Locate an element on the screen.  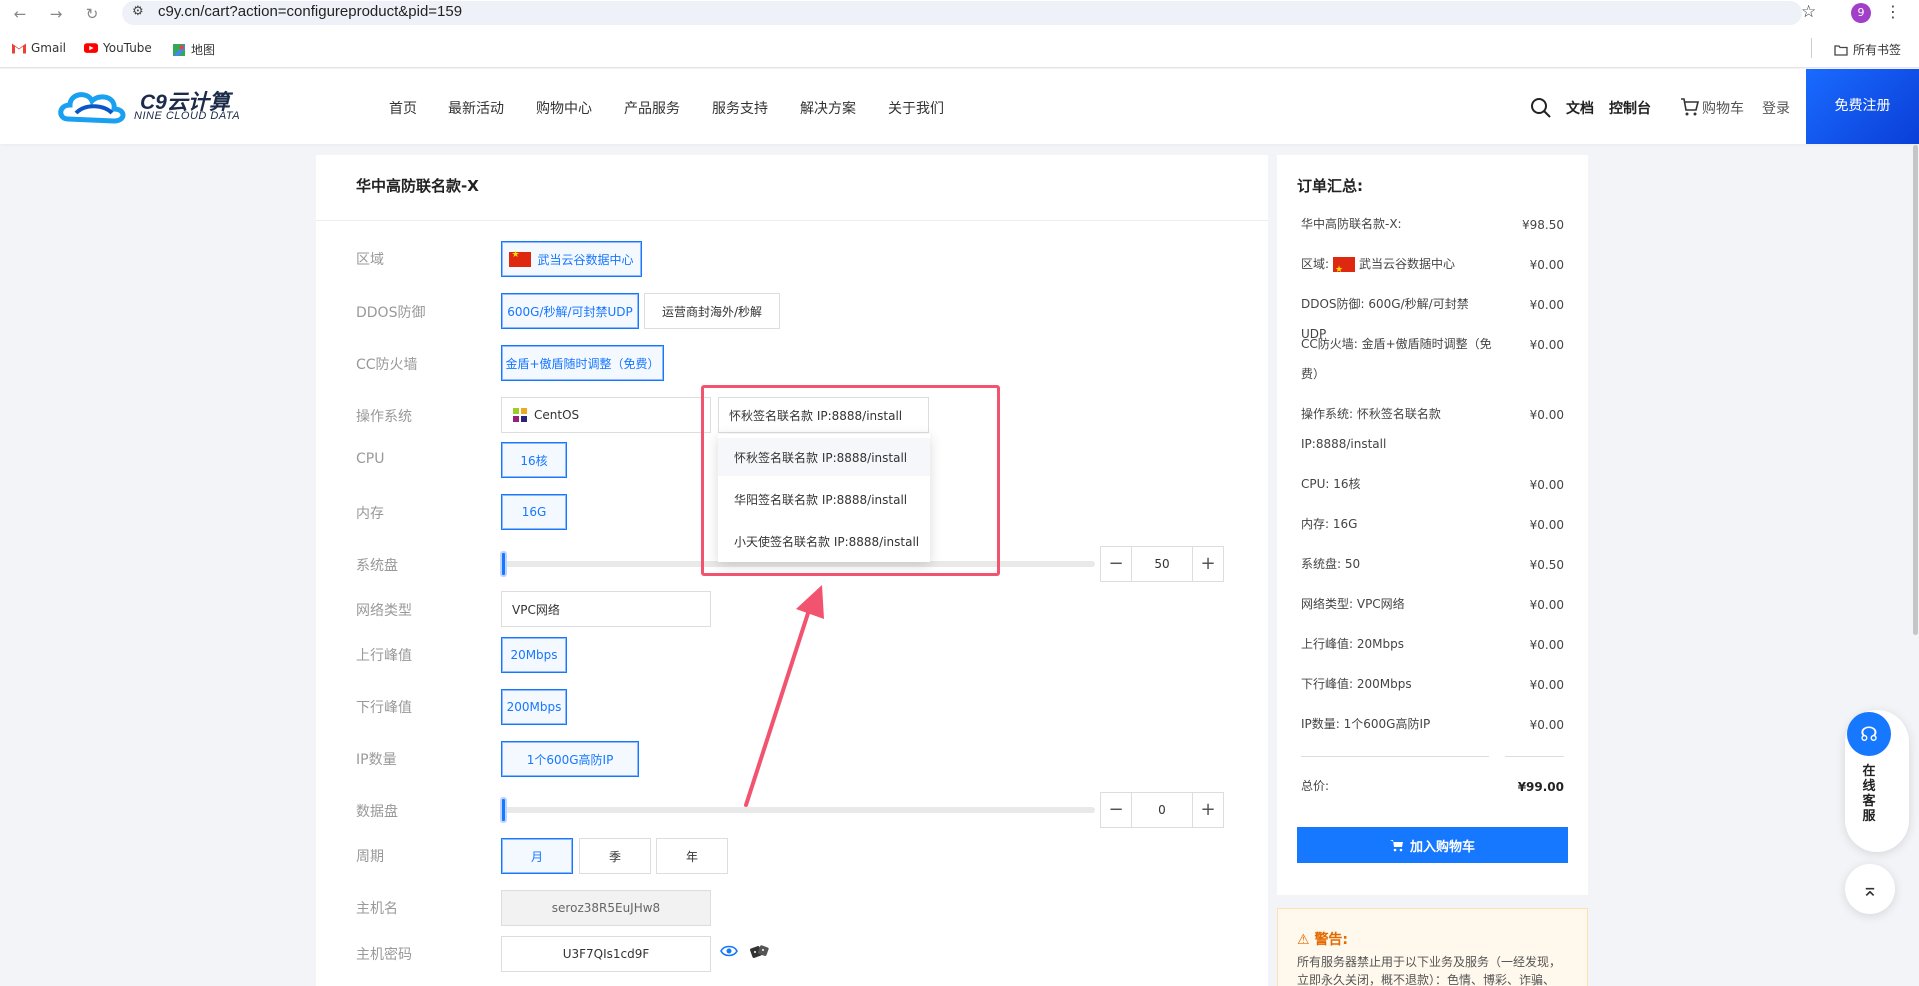
summary-row-region: 区域: 武当云谷数据中心 is located at coordinates (1396, 267).